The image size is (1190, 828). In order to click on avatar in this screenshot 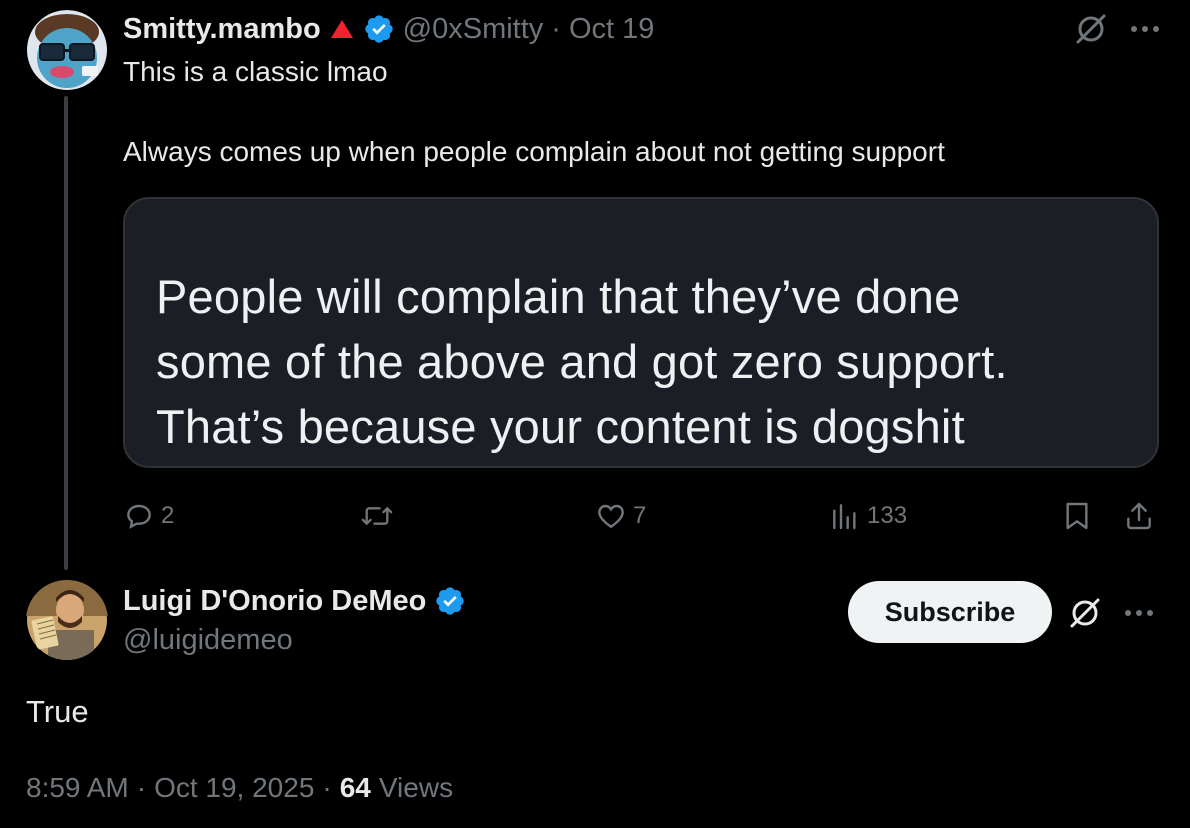, I will do `click(67, 50)`.